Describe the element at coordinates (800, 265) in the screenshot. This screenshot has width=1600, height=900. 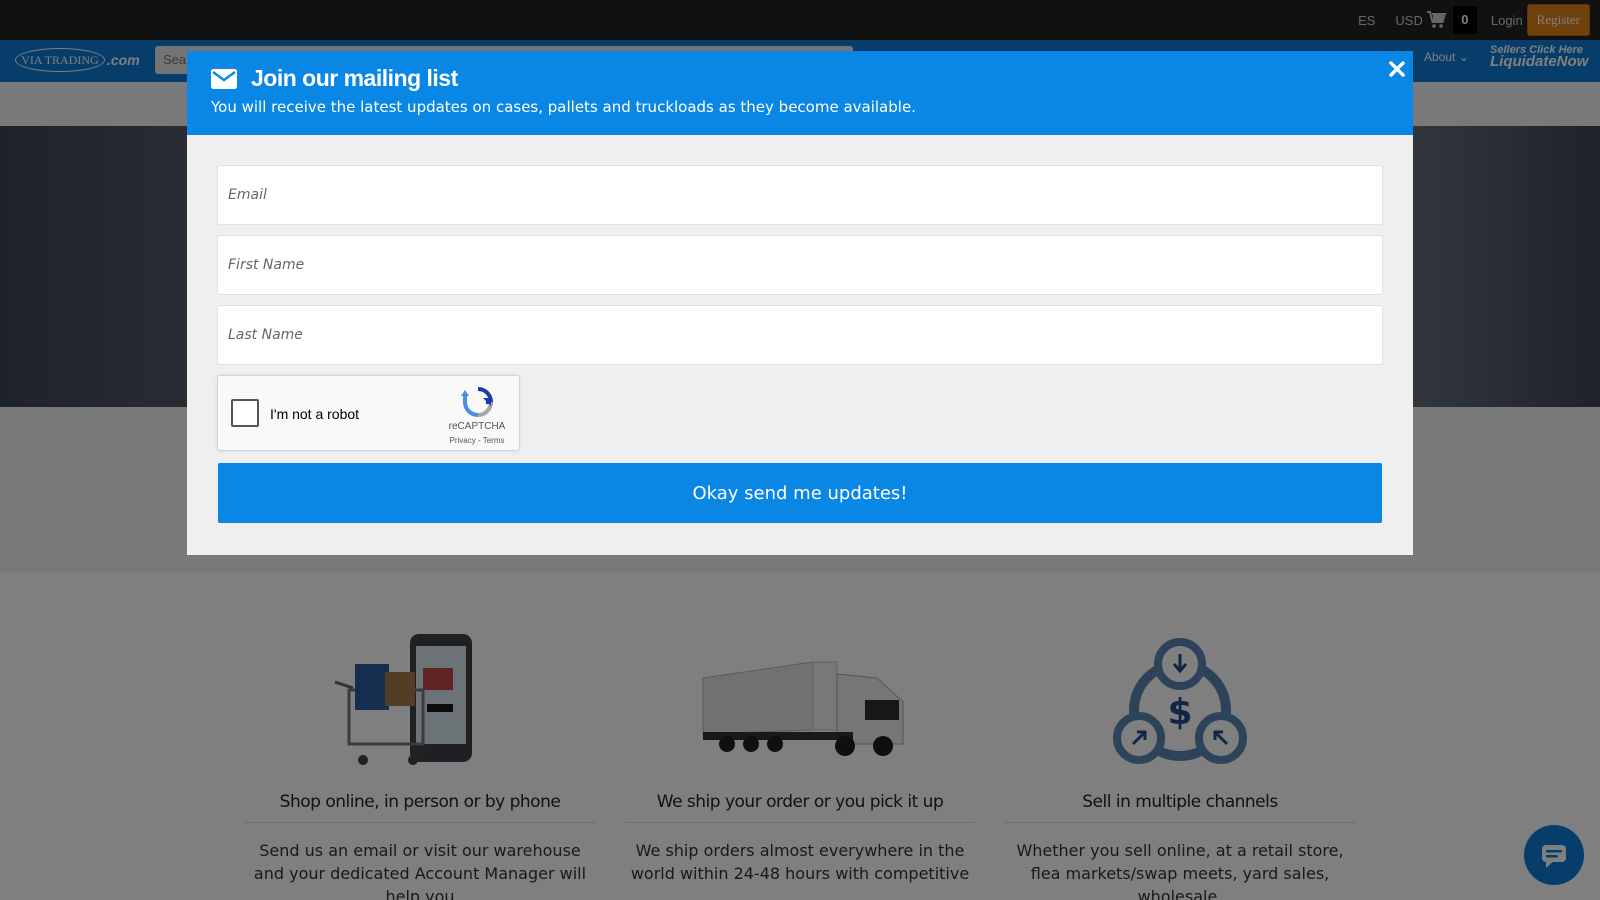
I see `first-name-field` at that location.